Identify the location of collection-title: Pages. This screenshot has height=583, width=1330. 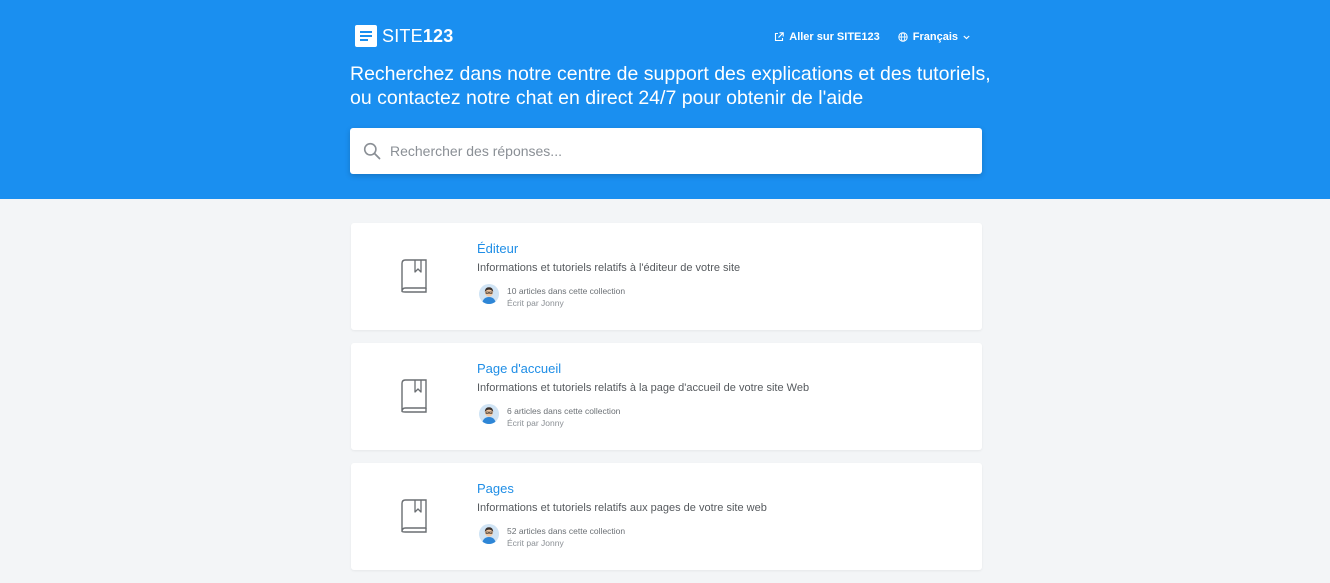
(495, 488).